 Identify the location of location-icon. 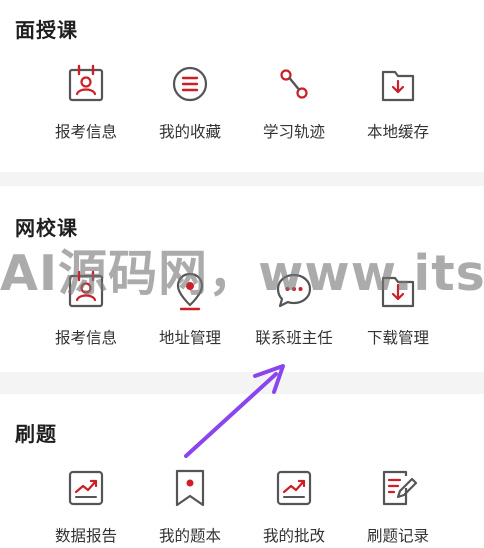
(190, 291).